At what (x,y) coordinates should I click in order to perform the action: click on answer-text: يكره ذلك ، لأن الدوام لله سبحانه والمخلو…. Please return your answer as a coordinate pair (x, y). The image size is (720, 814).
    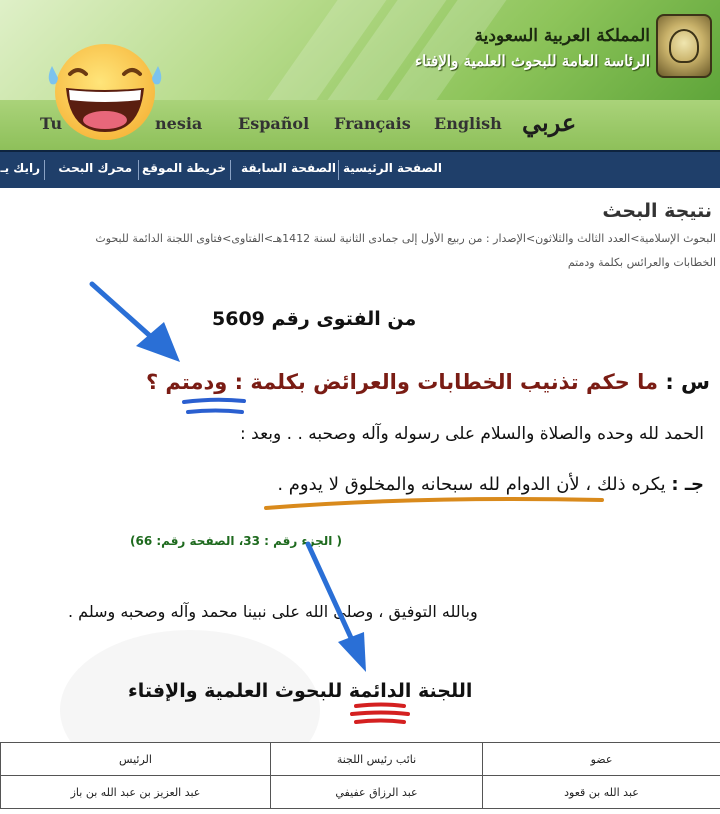
    Looking at the image, I should click on (471, 484).